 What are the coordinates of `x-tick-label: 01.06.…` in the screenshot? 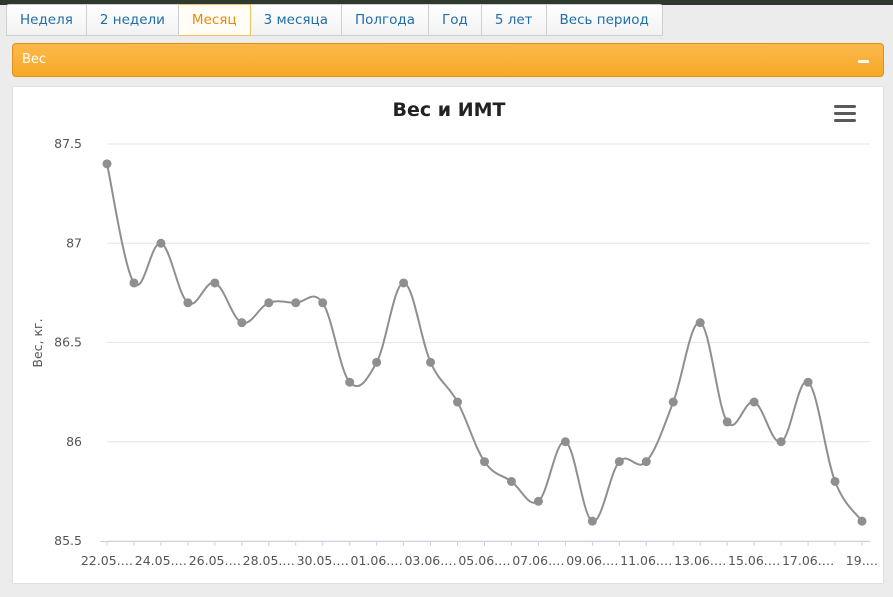 It's located at (377, 560).